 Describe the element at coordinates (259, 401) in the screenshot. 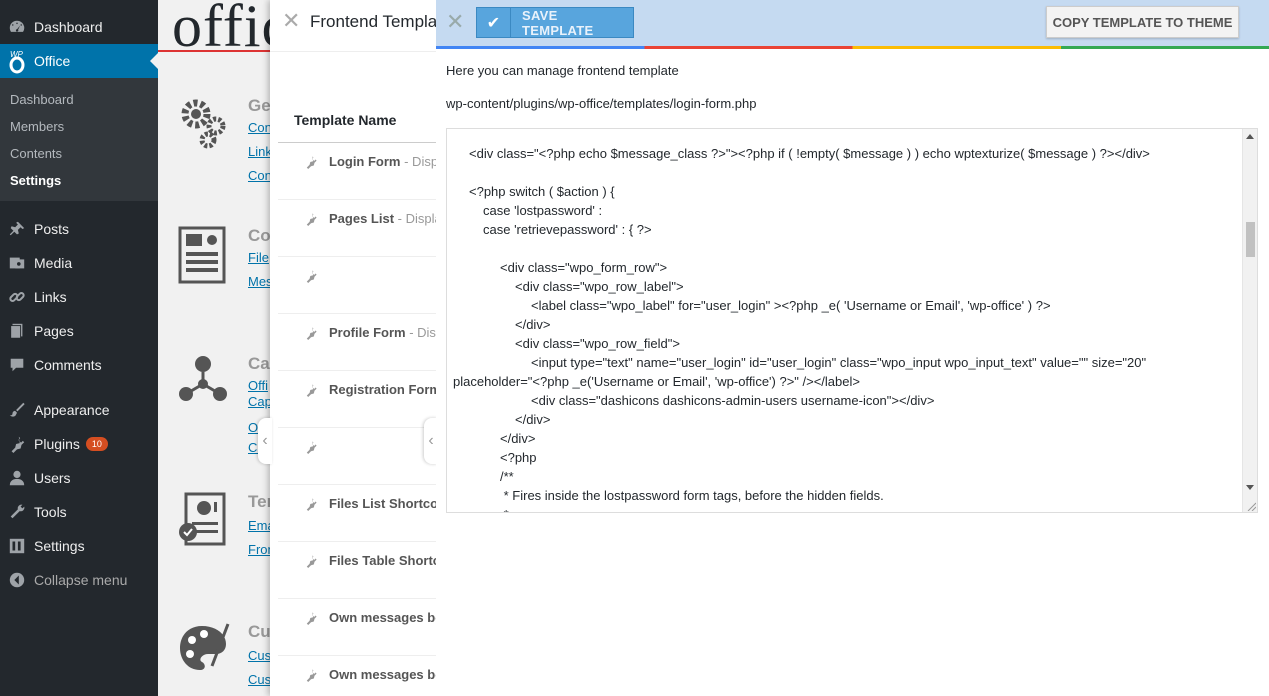

I see `section-link: Cap` at that location.